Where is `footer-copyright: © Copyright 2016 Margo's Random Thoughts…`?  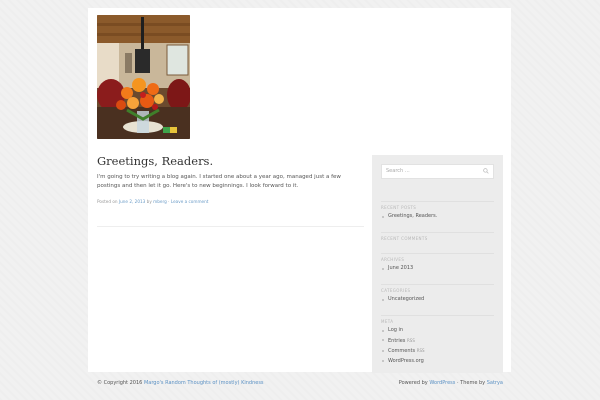 footer-copyright: © Copyright 2016 Margo's Random Thoughts… is located at coordinates (180, 383).